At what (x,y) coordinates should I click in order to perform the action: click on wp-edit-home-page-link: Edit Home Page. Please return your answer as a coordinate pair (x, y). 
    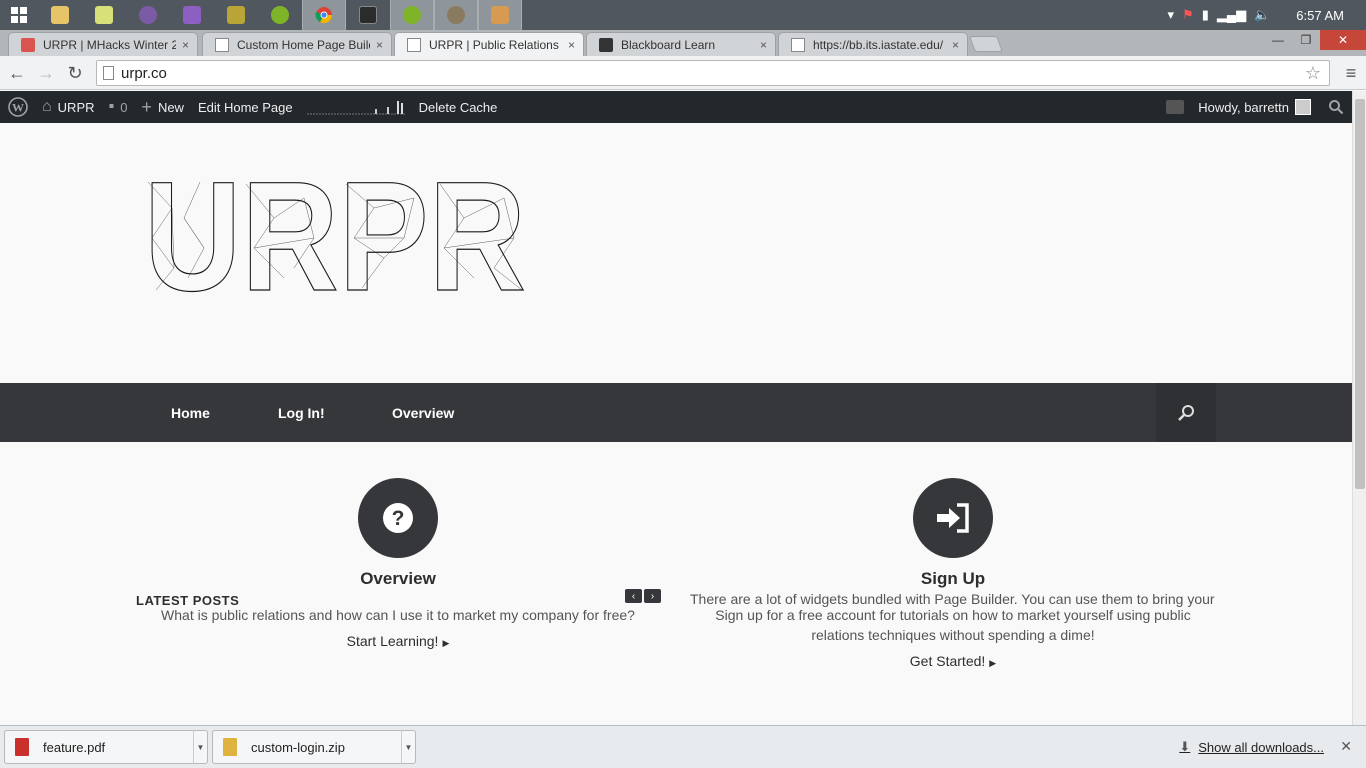
    Looking at the image, I should click on (245, 107).